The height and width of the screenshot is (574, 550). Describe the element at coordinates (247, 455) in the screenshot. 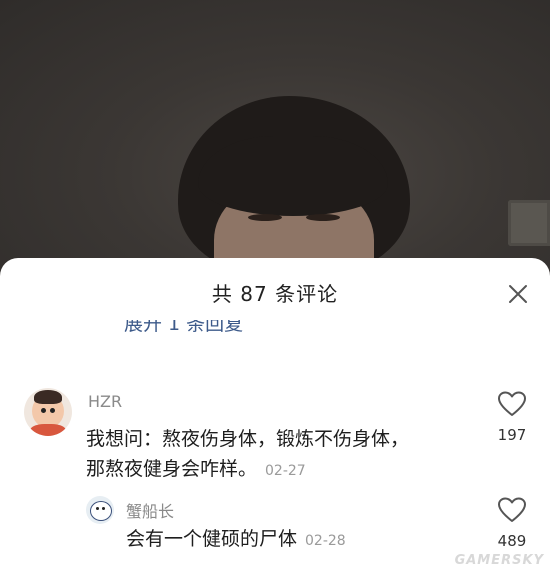

I see `comment-text: 我想问：熬夜伤身体，锻炼不伤身体， 那熬夜健身会咋样。 02-27` at that location.